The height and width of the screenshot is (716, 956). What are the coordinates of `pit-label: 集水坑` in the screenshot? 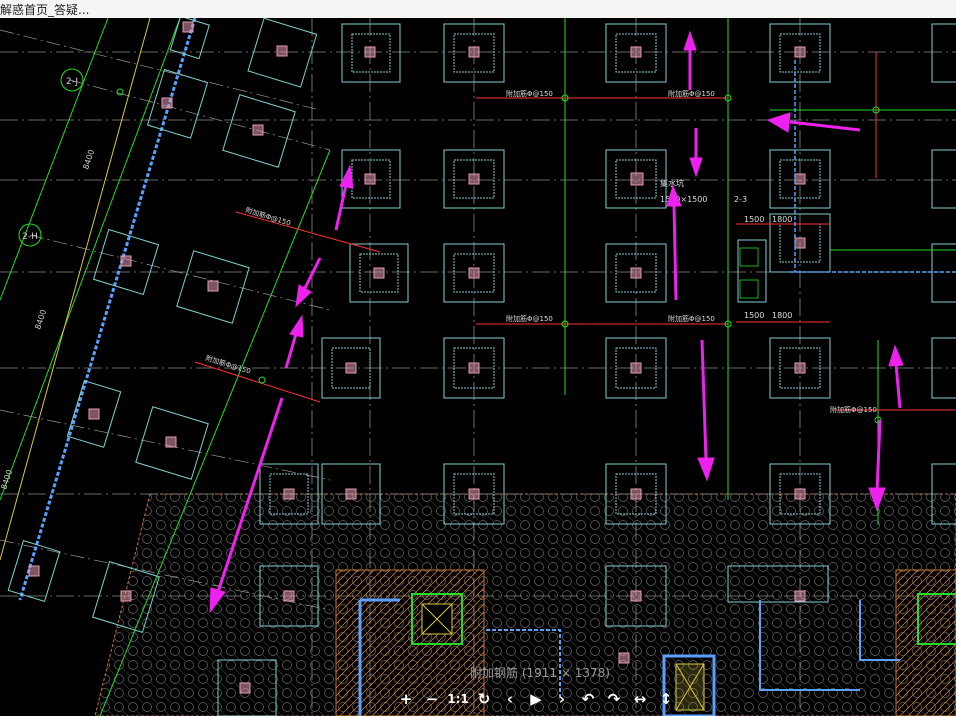 It's located at (672, 183).